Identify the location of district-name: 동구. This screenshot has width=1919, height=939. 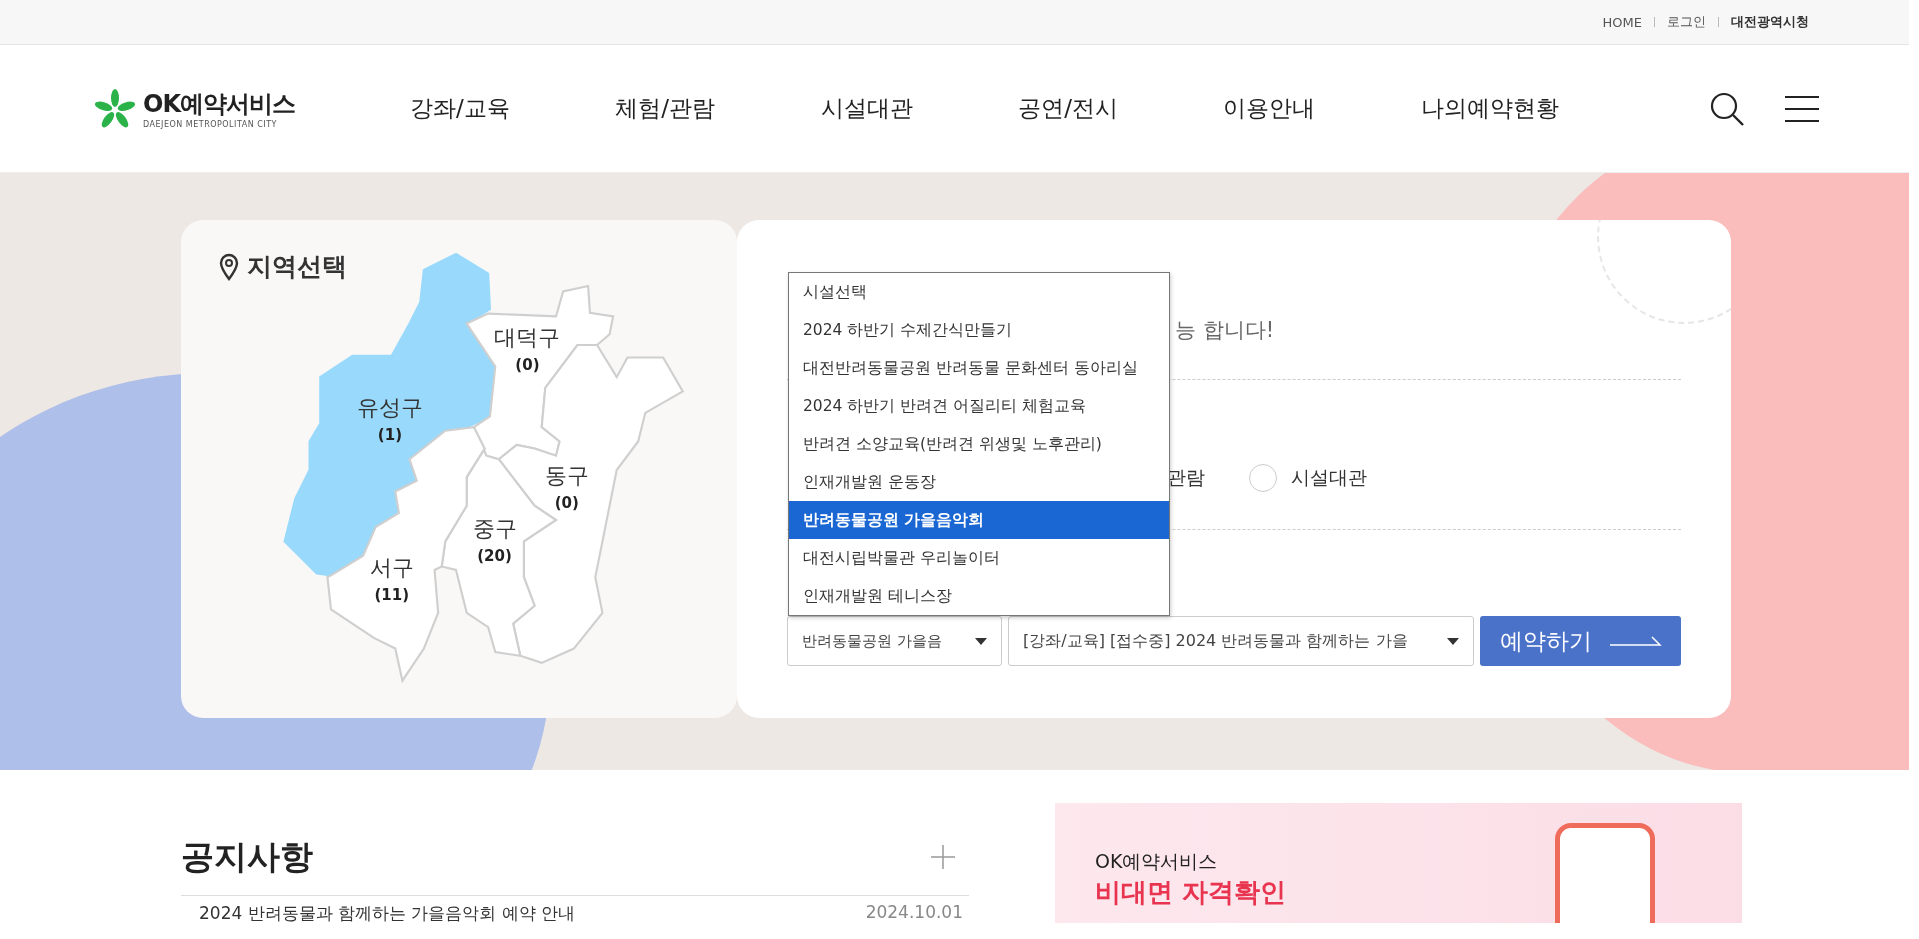
(566, 474).